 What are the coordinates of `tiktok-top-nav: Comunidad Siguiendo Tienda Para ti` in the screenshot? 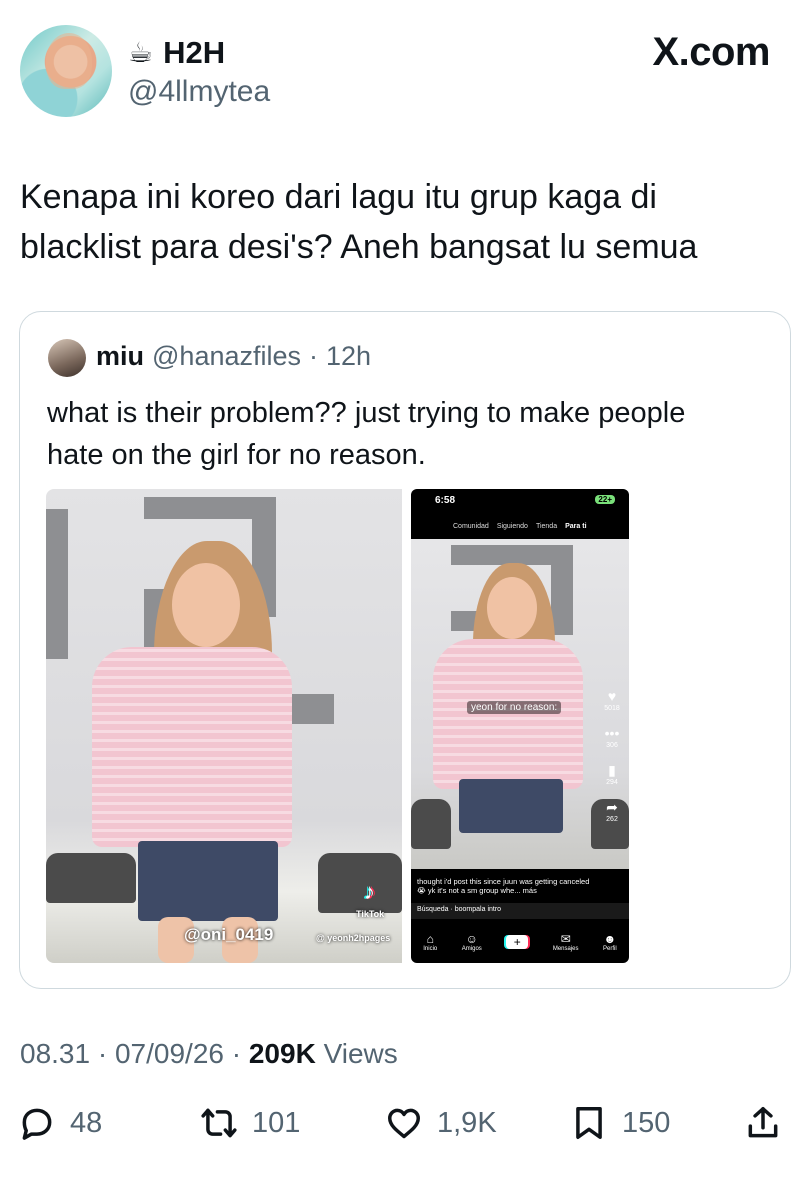 It's located at (520, 526).